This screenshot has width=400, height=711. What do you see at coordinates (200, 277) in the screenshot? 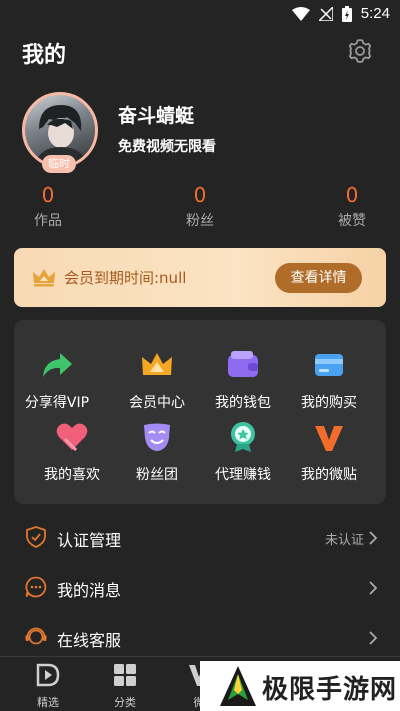
I see `vip-card: 会员到期时间:null 查看详情` at bounding box center [200, 277].